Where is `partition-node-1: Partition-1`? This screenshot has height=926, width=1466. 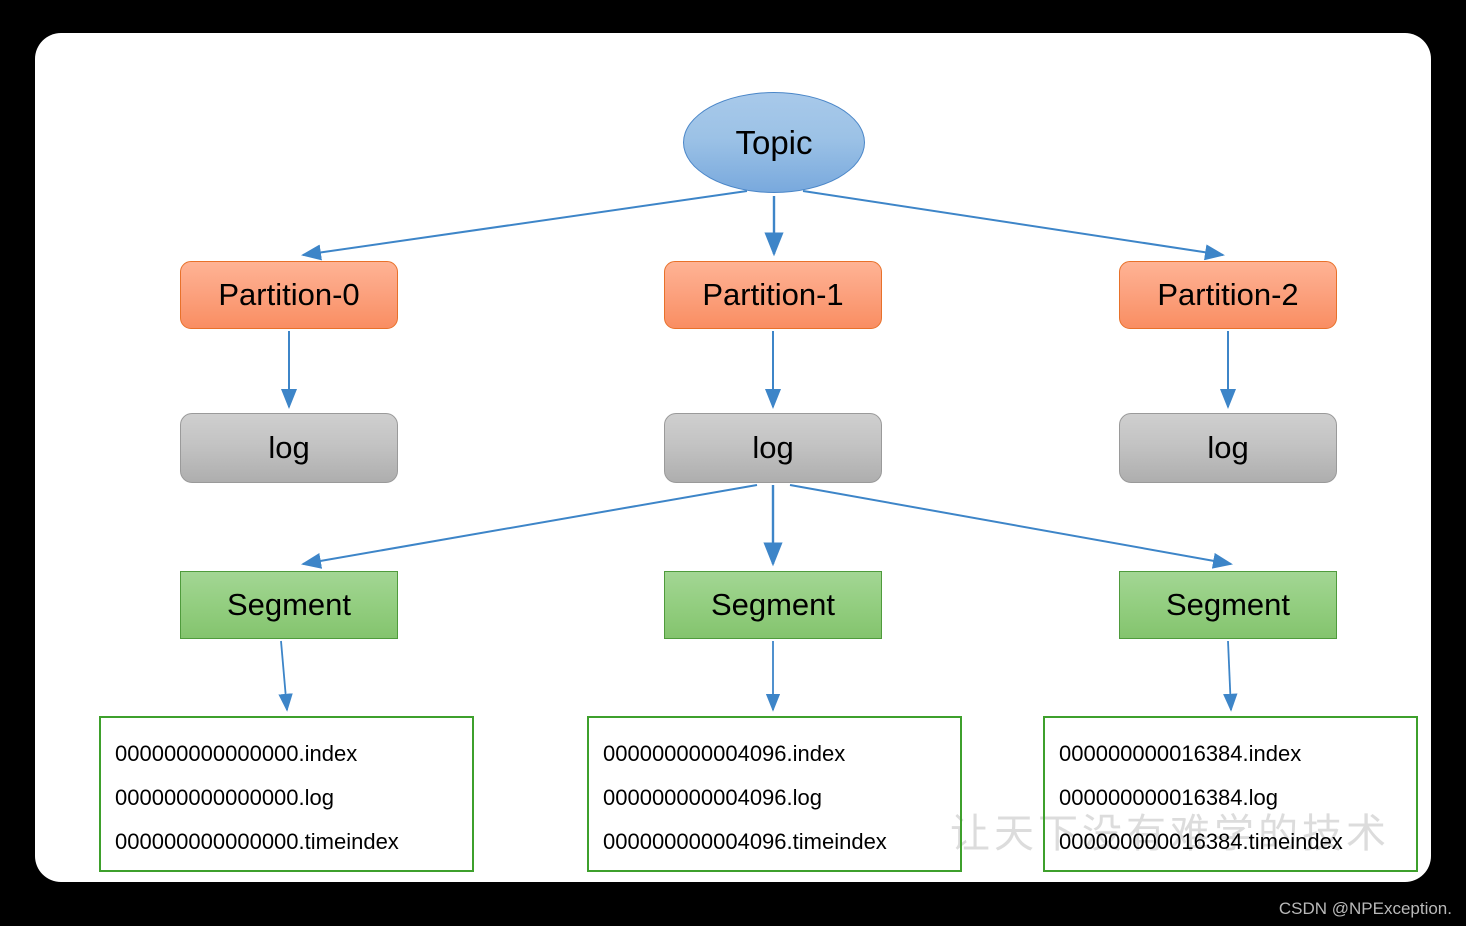
partition-node-1: Partition-1 is located at coordinates (773, 295).